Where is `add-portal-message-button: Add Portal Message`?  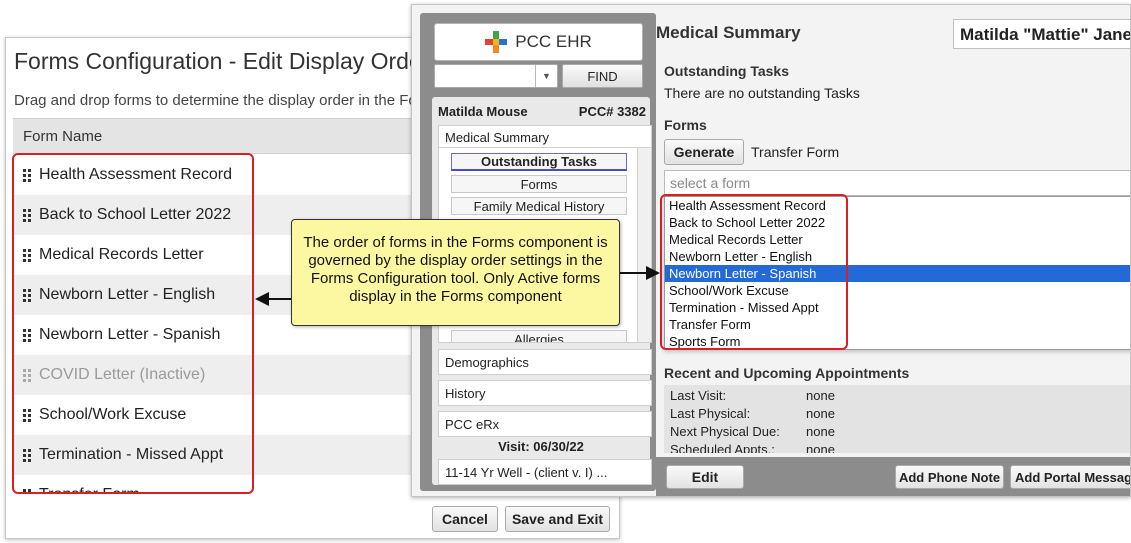 add-portal-message-button: Add Portal Message is located at coordinates (1070, 477).